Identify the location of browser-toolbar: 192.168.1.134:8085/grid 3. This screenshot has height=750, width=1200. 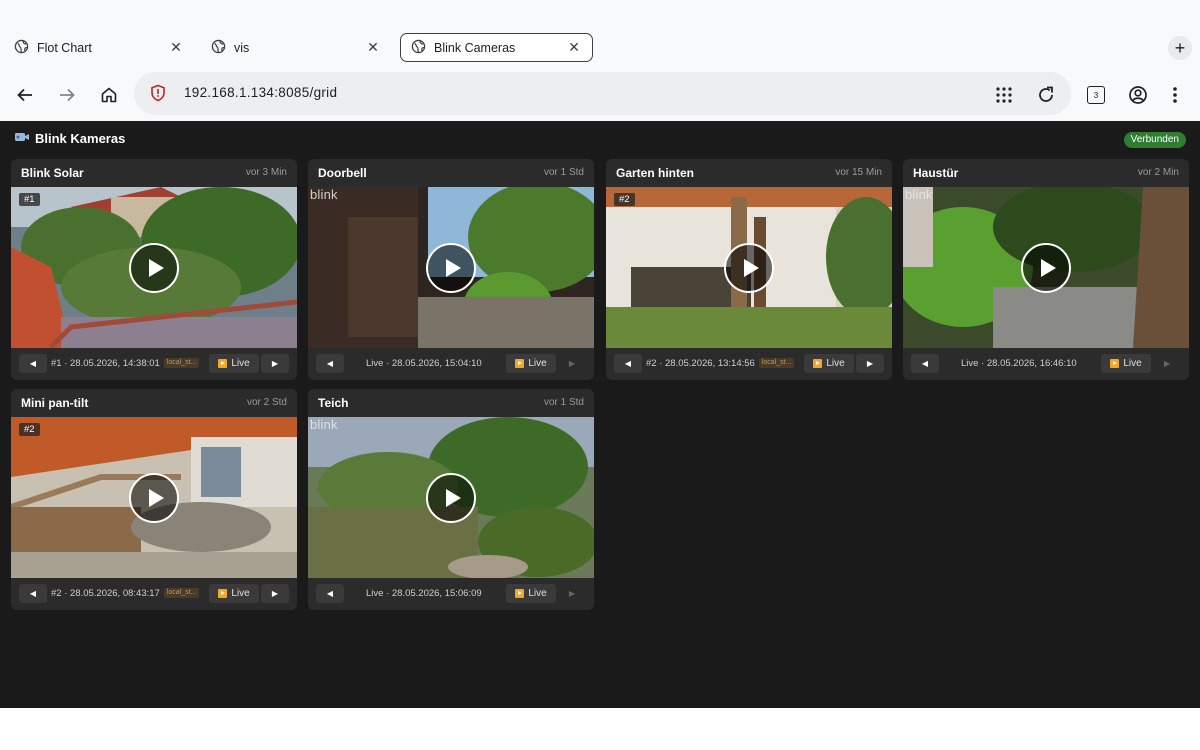
(600, 95).